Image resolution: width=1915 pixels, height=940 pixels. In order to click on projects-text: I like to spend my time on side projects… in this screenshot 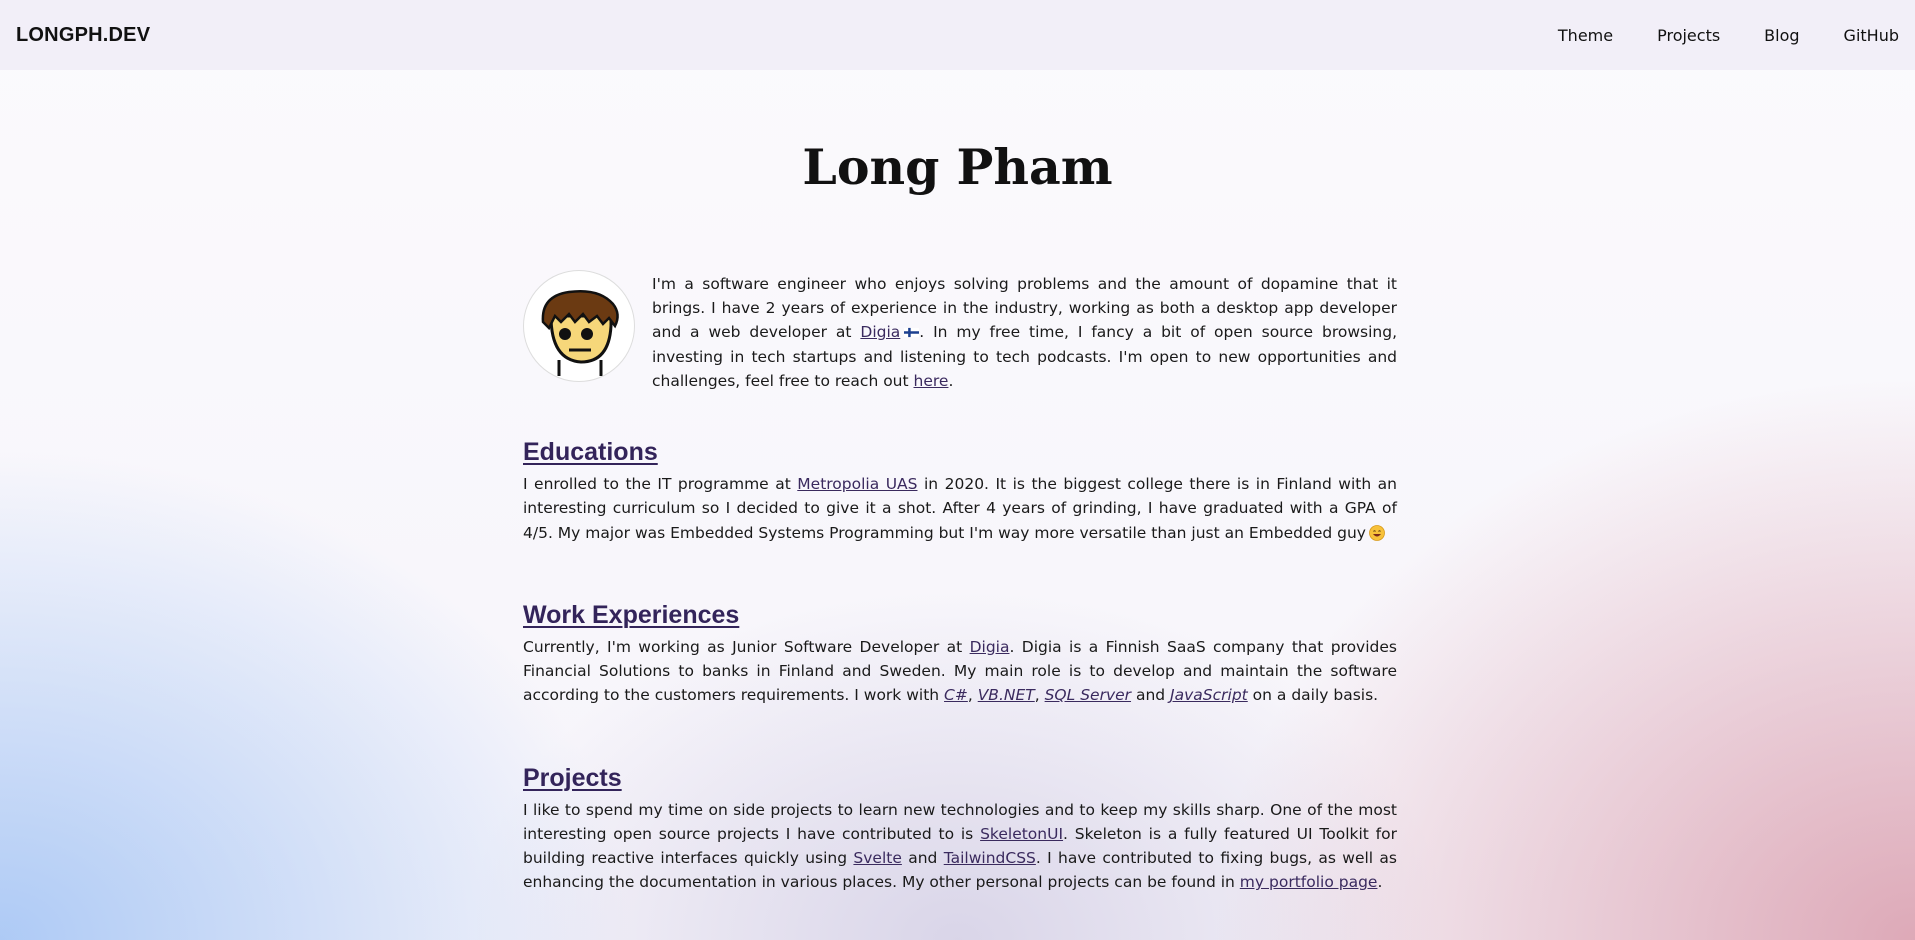, I will do `click(960, 846)`.